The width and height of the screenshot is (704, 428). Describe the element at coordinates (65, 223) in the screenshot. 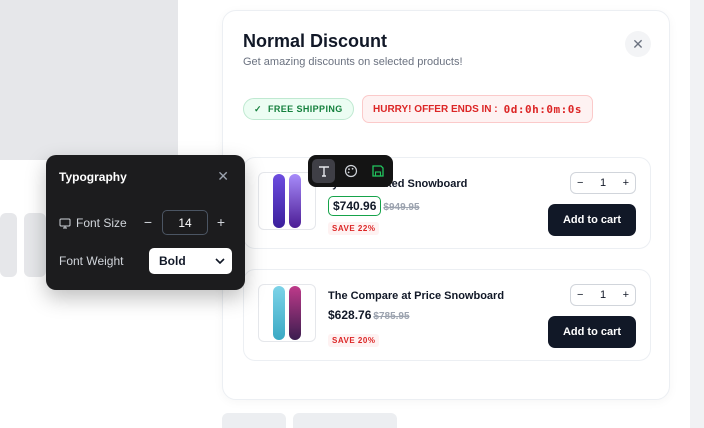

I see `monitor-icon` at that location.